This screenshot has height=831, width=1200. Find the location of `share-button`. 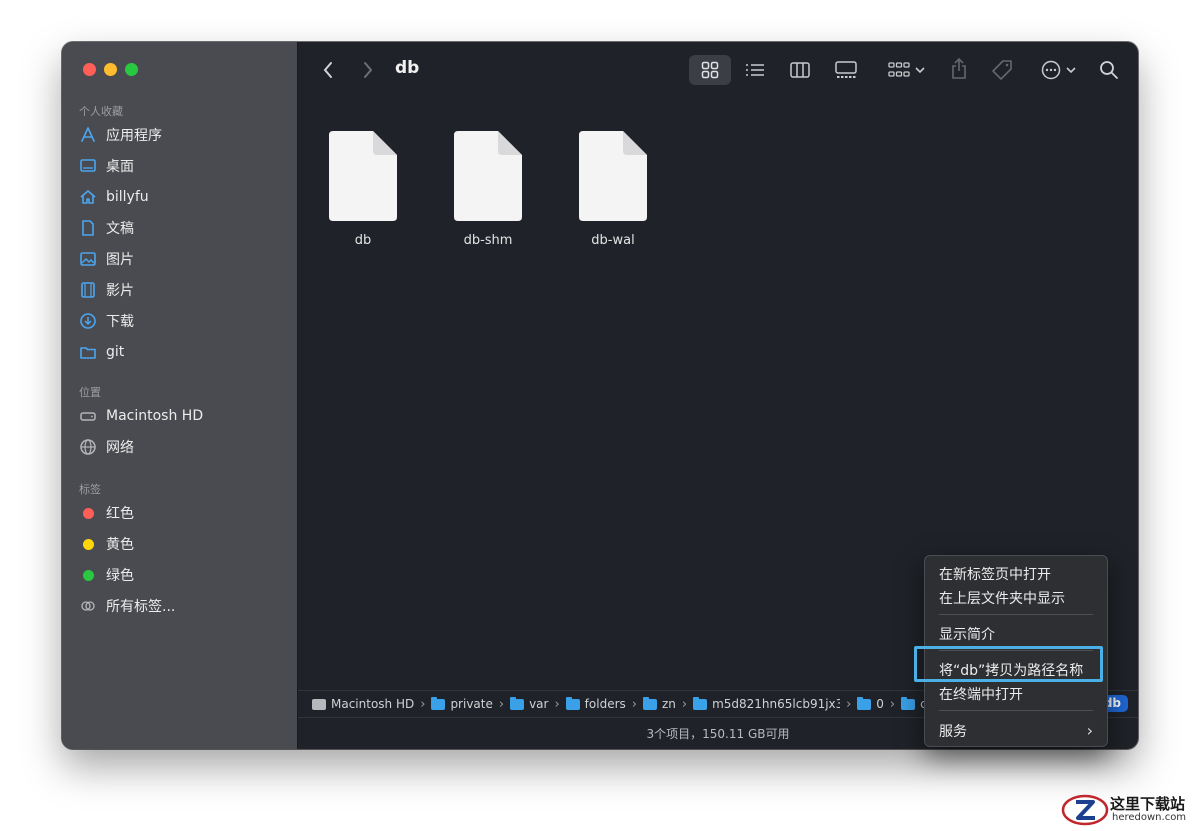

share-button is located at coordinates (959, 69).